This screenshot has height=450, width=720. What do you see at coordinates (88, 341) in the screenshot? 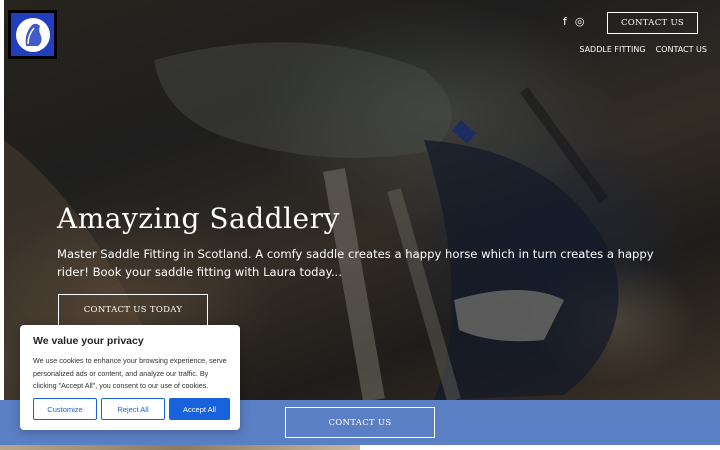
I see `cookie-banner-title: We value your privacy` at bounding box center [88, 341].